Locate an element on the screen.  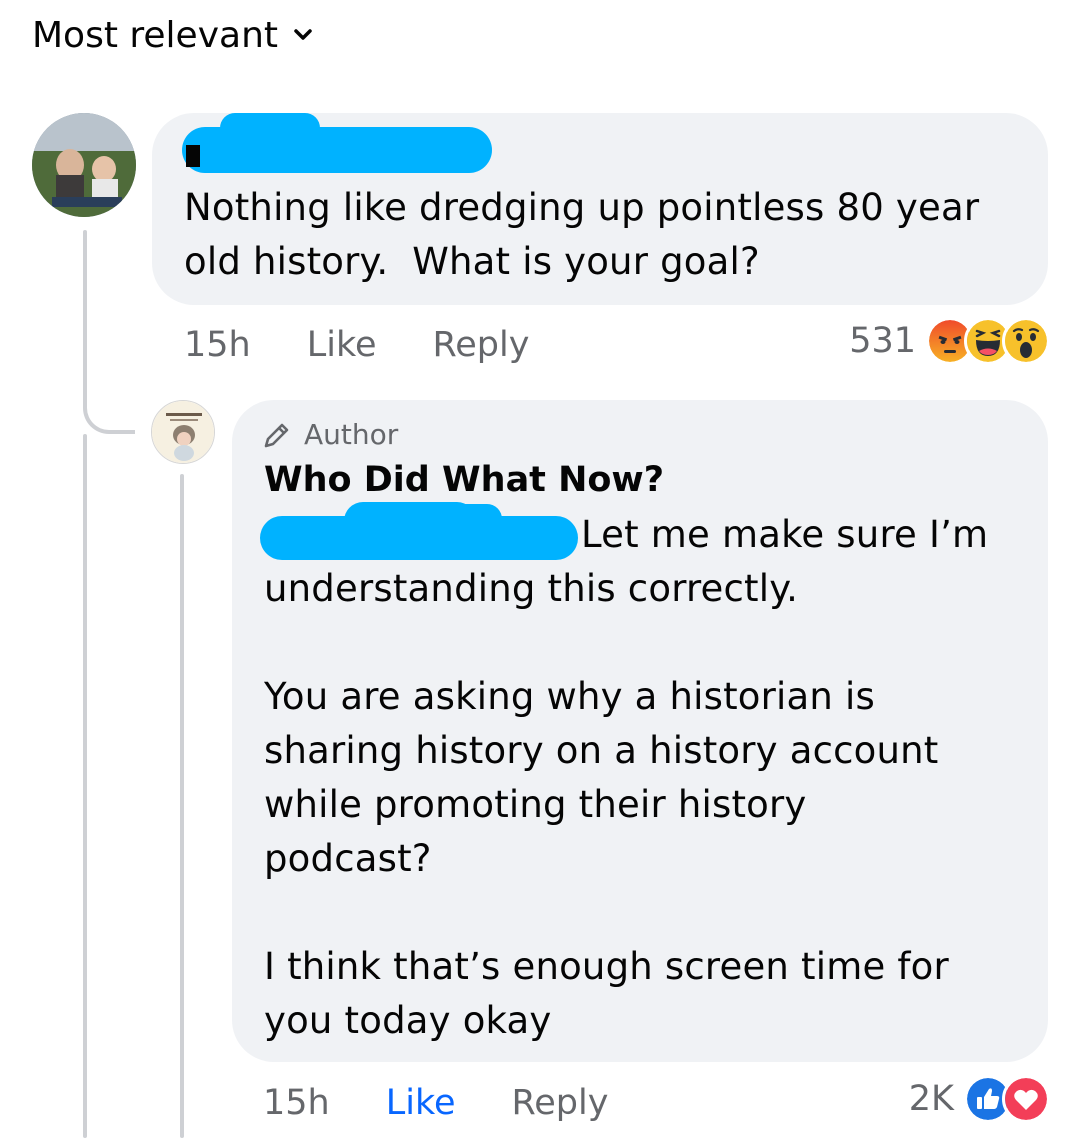
redacted-name is located at coordinates (270, 128).